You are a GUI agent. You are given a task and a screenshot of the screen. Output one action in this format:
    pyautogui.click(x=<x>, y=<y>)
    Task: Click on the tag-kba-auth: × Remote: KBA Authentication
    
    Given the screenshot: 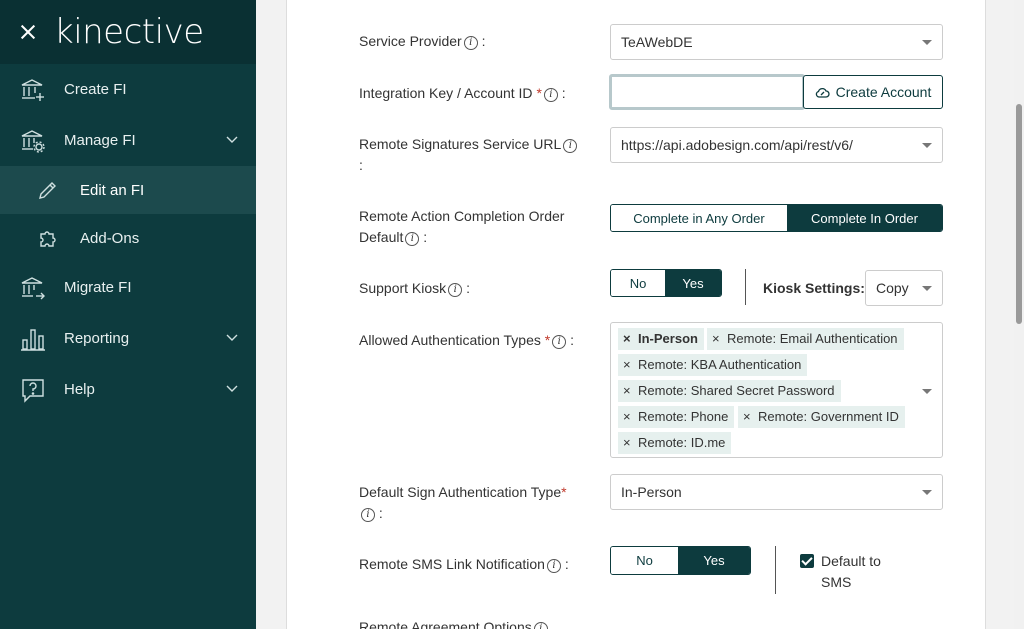 What is the action you would take?
    pyautogui.click(x=713, y=365)
    